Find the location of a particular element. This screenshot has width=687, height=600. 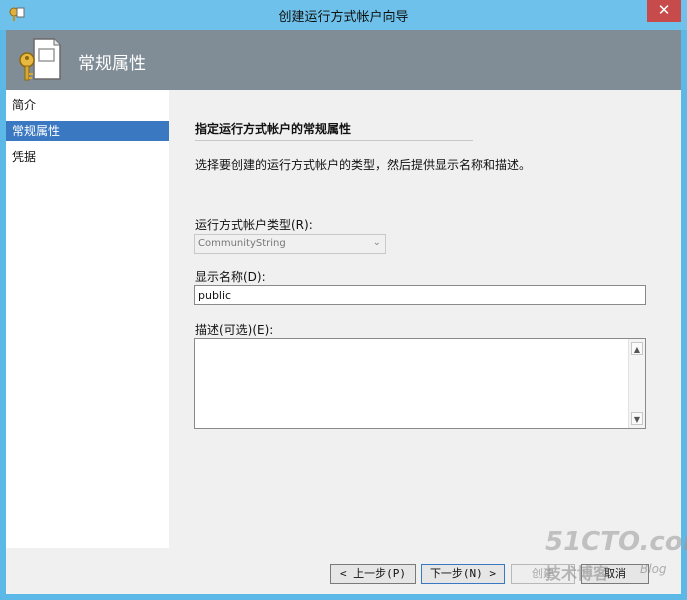

description-scrollbar: ▲ ▼ is located at coordinates (636, 383).